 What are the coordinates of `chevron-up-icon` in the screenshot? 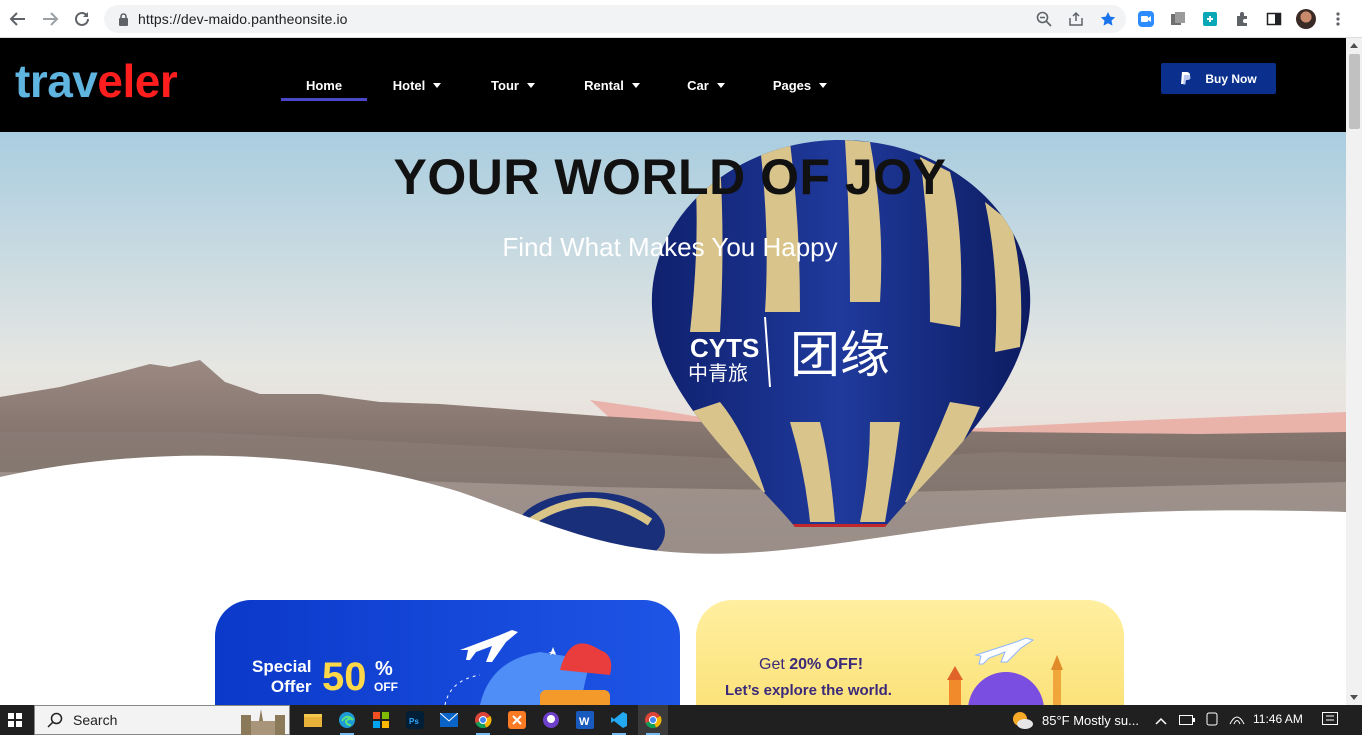 It's located at (1161, 720).